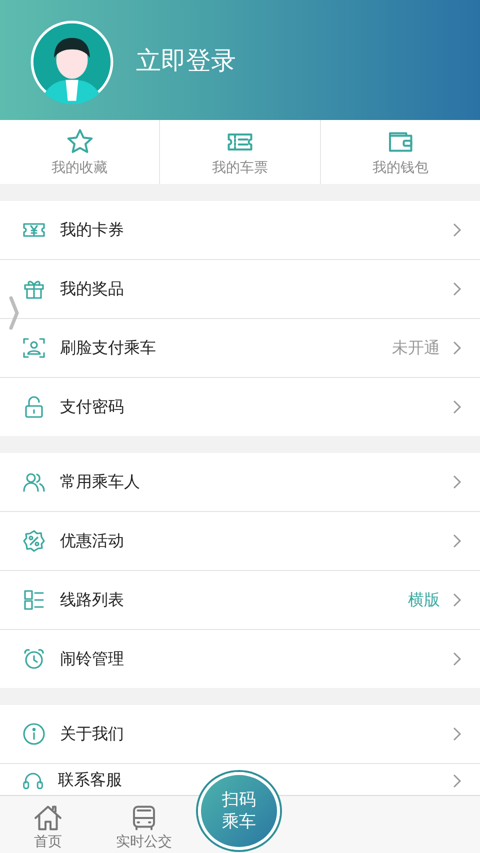 The image size is (480, 853). What do you see at coordinates (240, 406) in the screenshot?
I see `menu-item: 支付密码` at bounding box center [240, 406].